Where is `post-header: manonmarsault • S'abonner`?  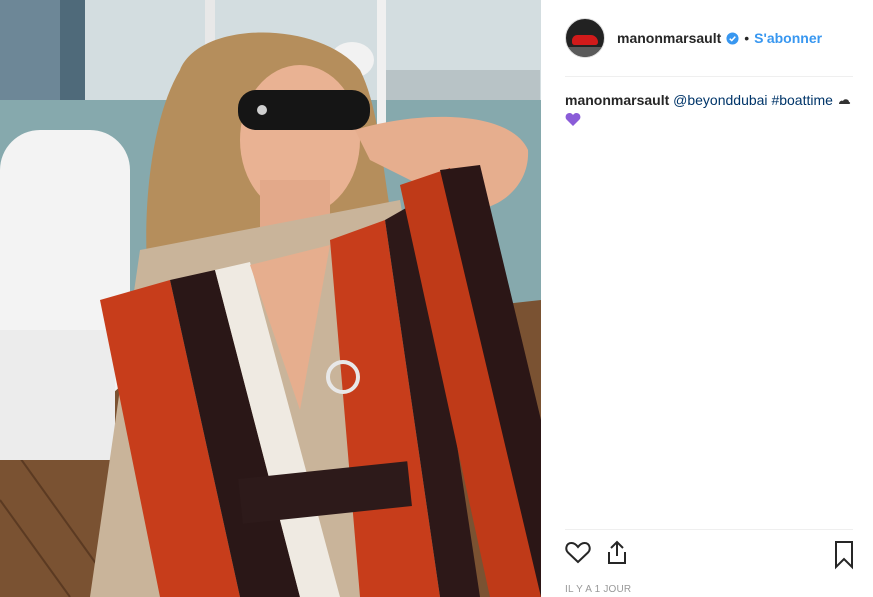
post-header: manonmarsault • S'abonner is located at coordinates (693, 38).